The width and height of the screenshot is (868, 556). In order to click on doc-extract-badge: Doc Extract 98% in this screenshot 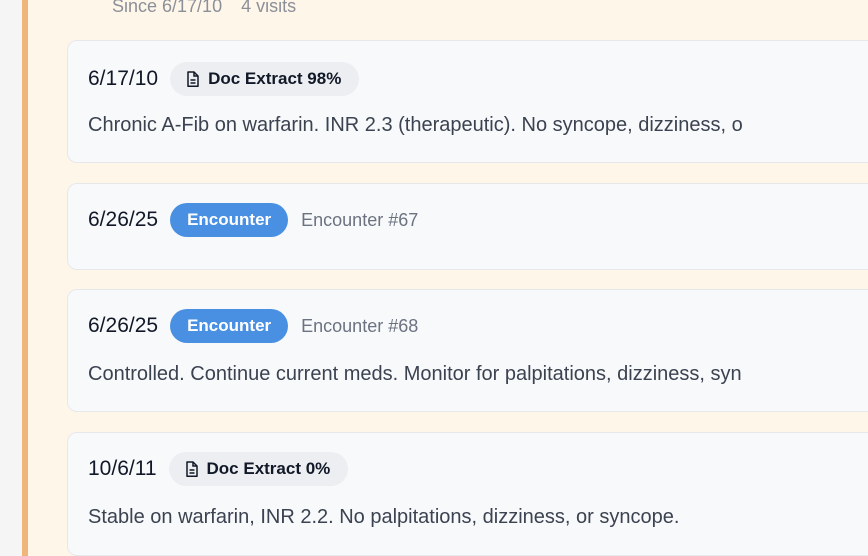, I will do `click(265, 79)`.